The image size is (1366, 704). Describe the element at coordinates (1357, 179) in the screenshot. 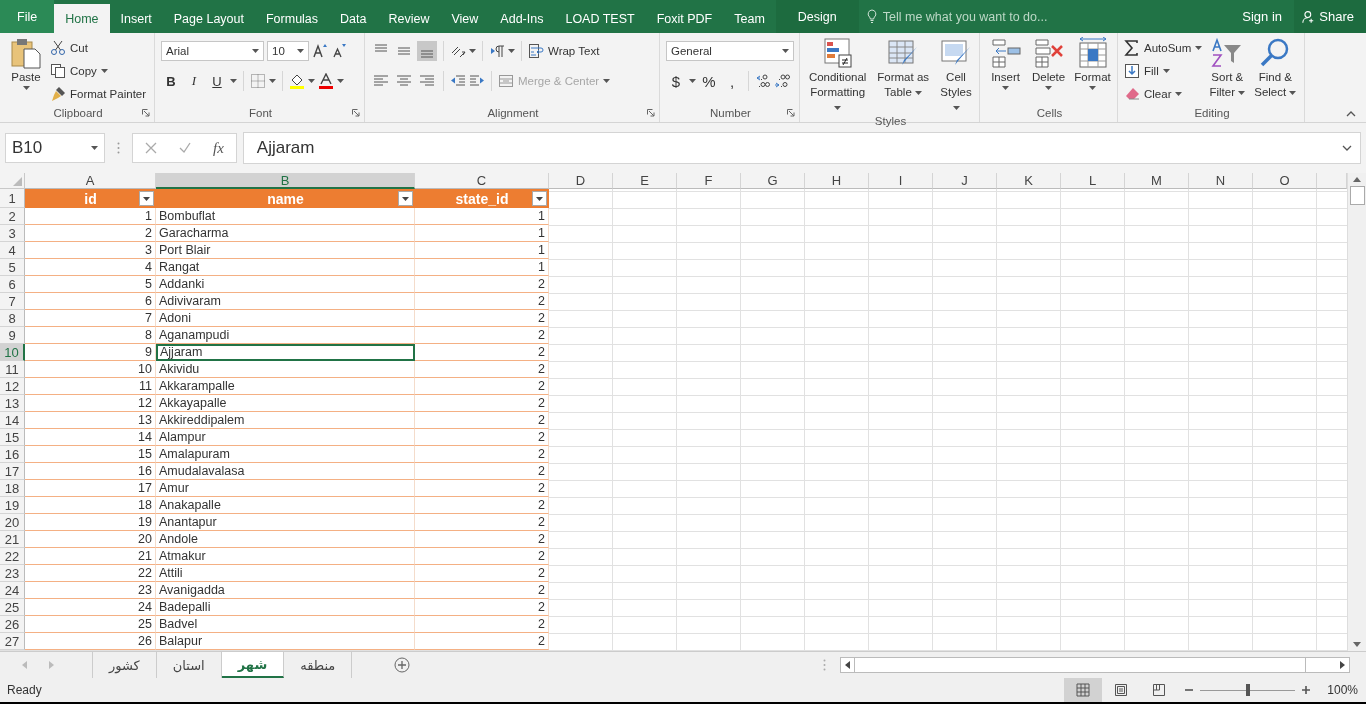

I see `scroll-up-icon` at that location.